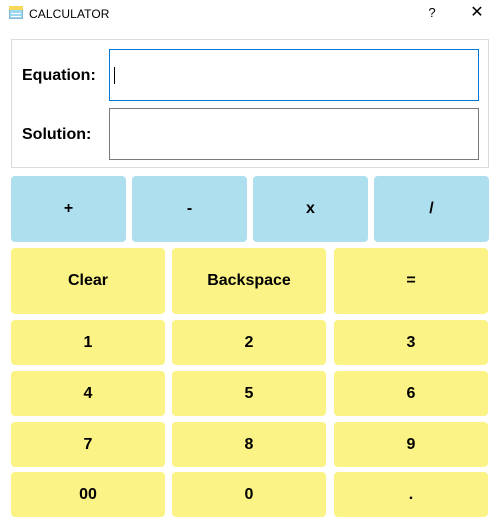 The height and width of the screenshot is (524, 498). I want to click on help-button: ?, so click(432, 13).